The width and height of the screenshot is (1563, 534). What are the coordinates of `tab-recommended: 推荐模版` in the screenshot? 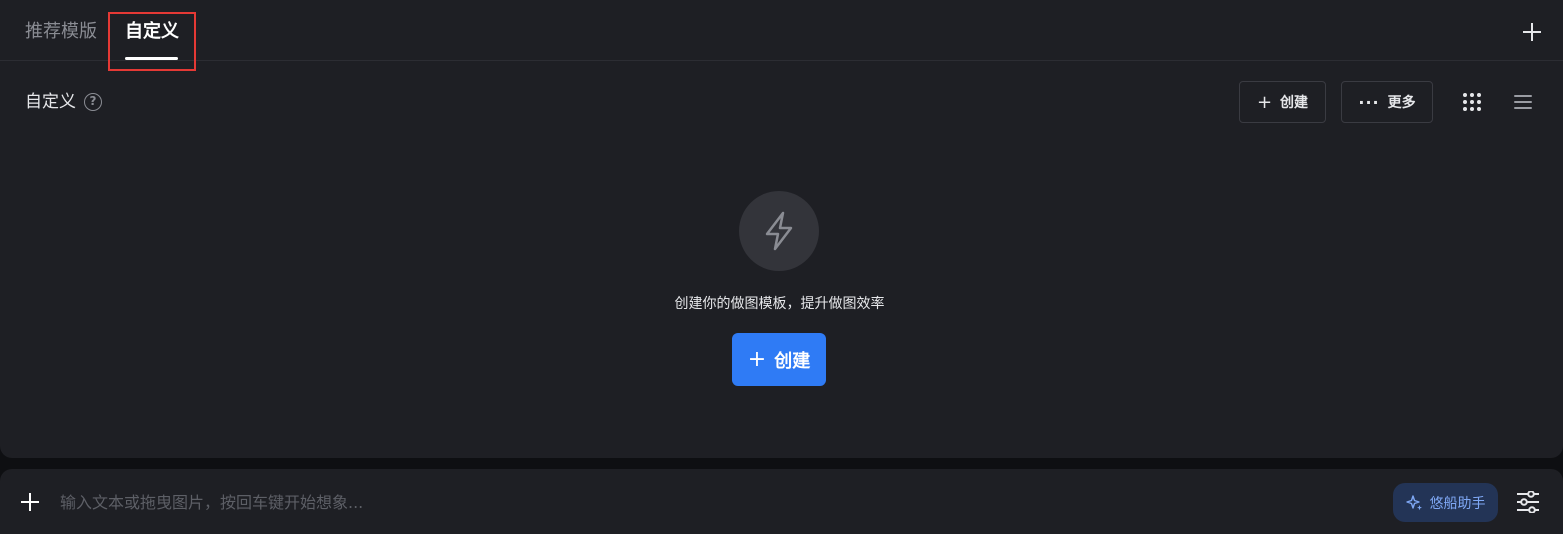 It's located at (61, 32).